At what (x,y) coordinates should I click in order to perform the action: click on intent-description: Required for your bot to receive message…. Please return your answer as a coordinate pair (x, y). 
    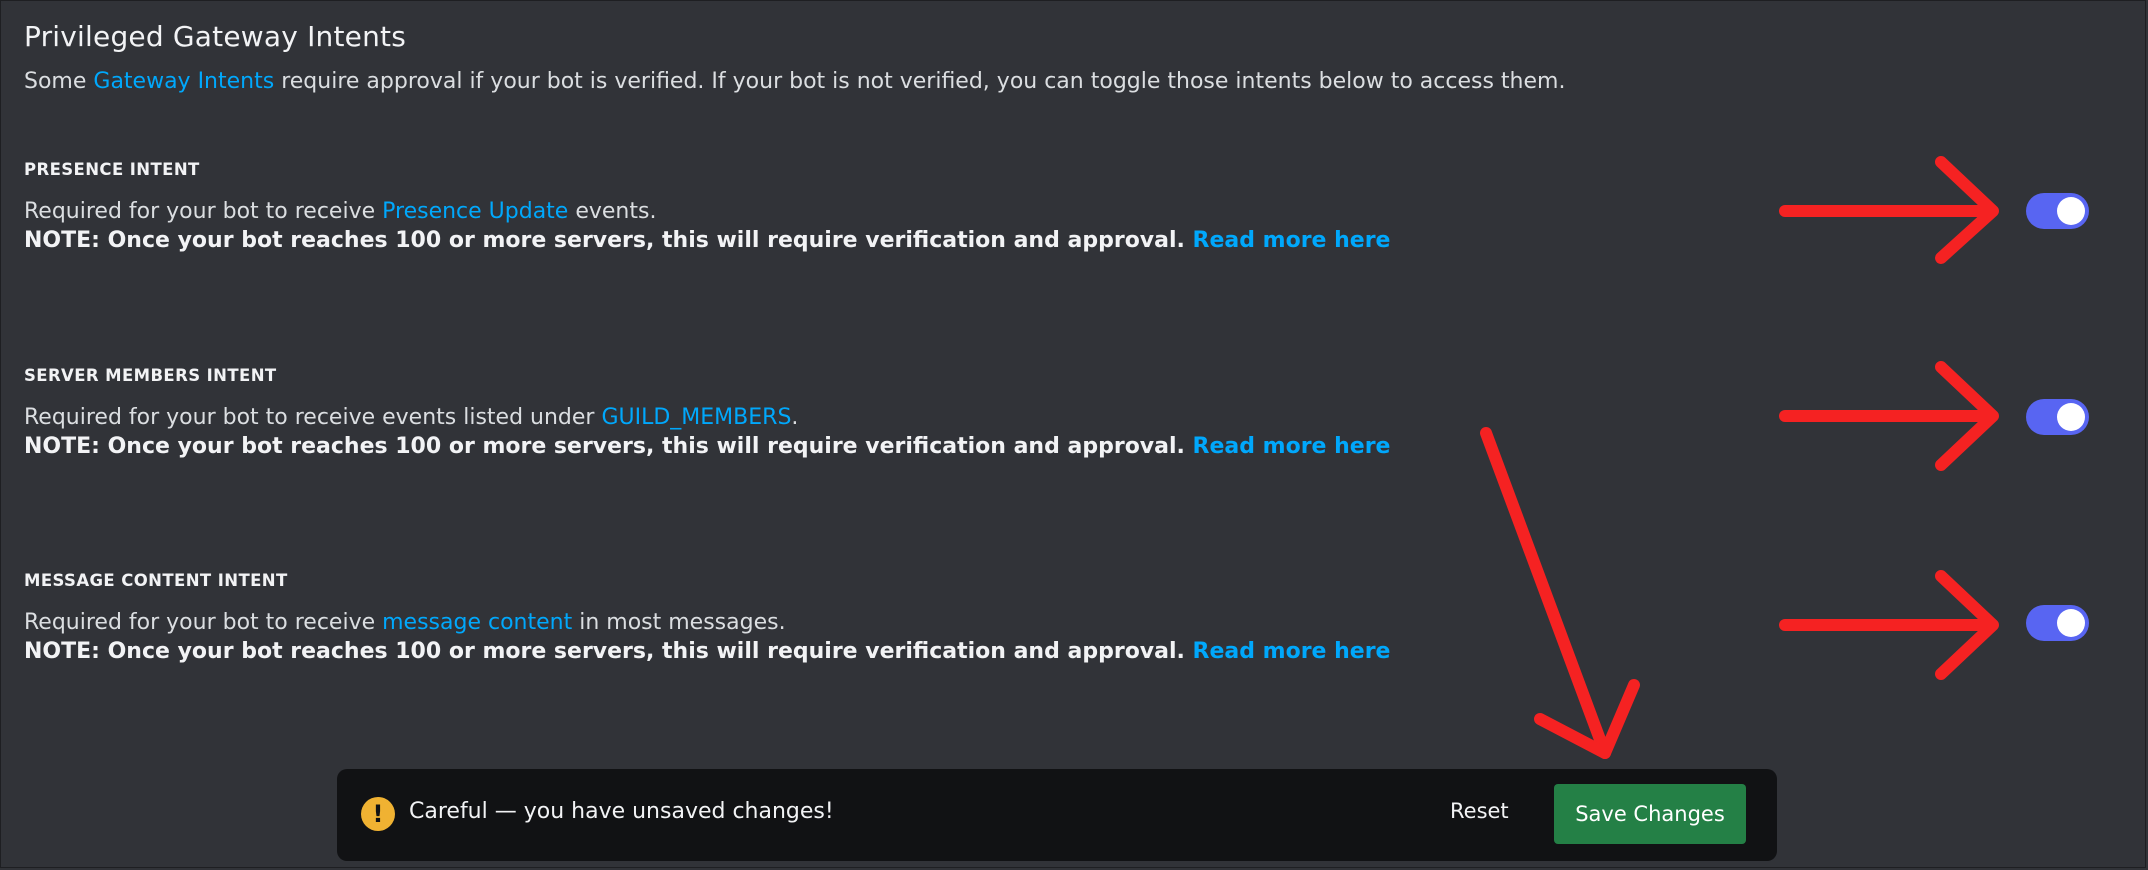
    Looking at the image, I should click on (707, 622).